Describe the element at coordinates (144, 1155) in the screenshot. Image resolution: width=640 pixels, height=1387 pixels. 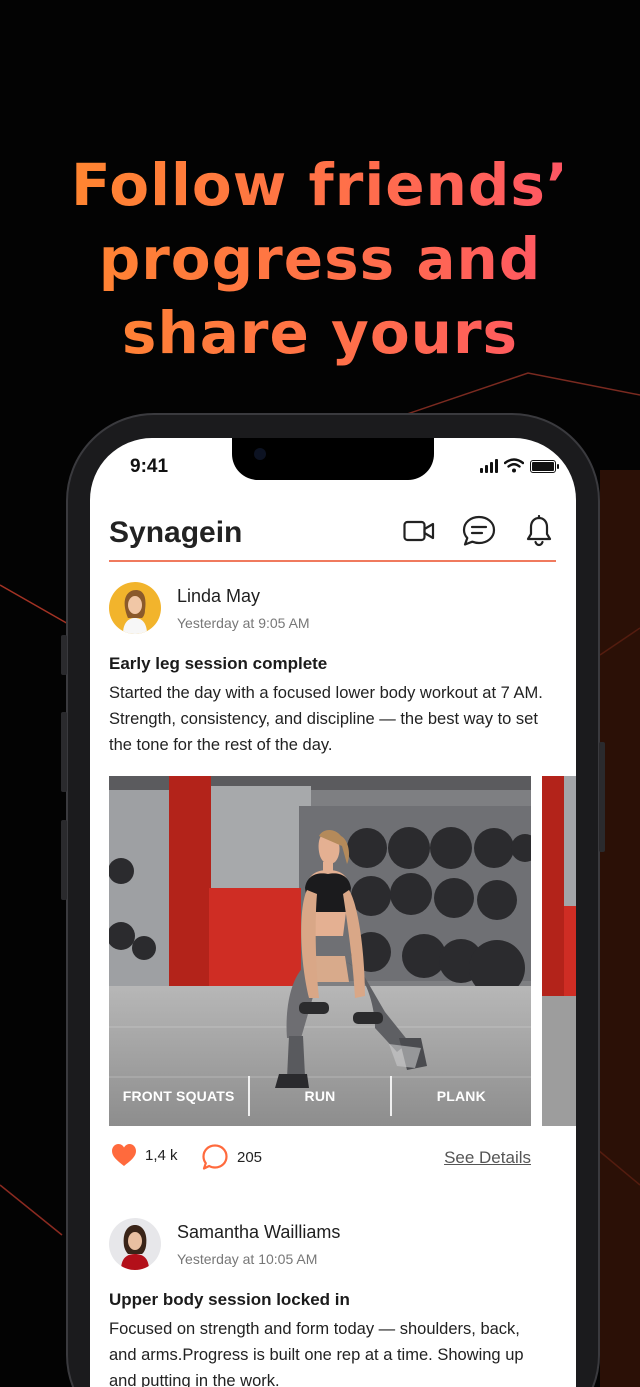
I see `like-button: 1,4 k` at that location.